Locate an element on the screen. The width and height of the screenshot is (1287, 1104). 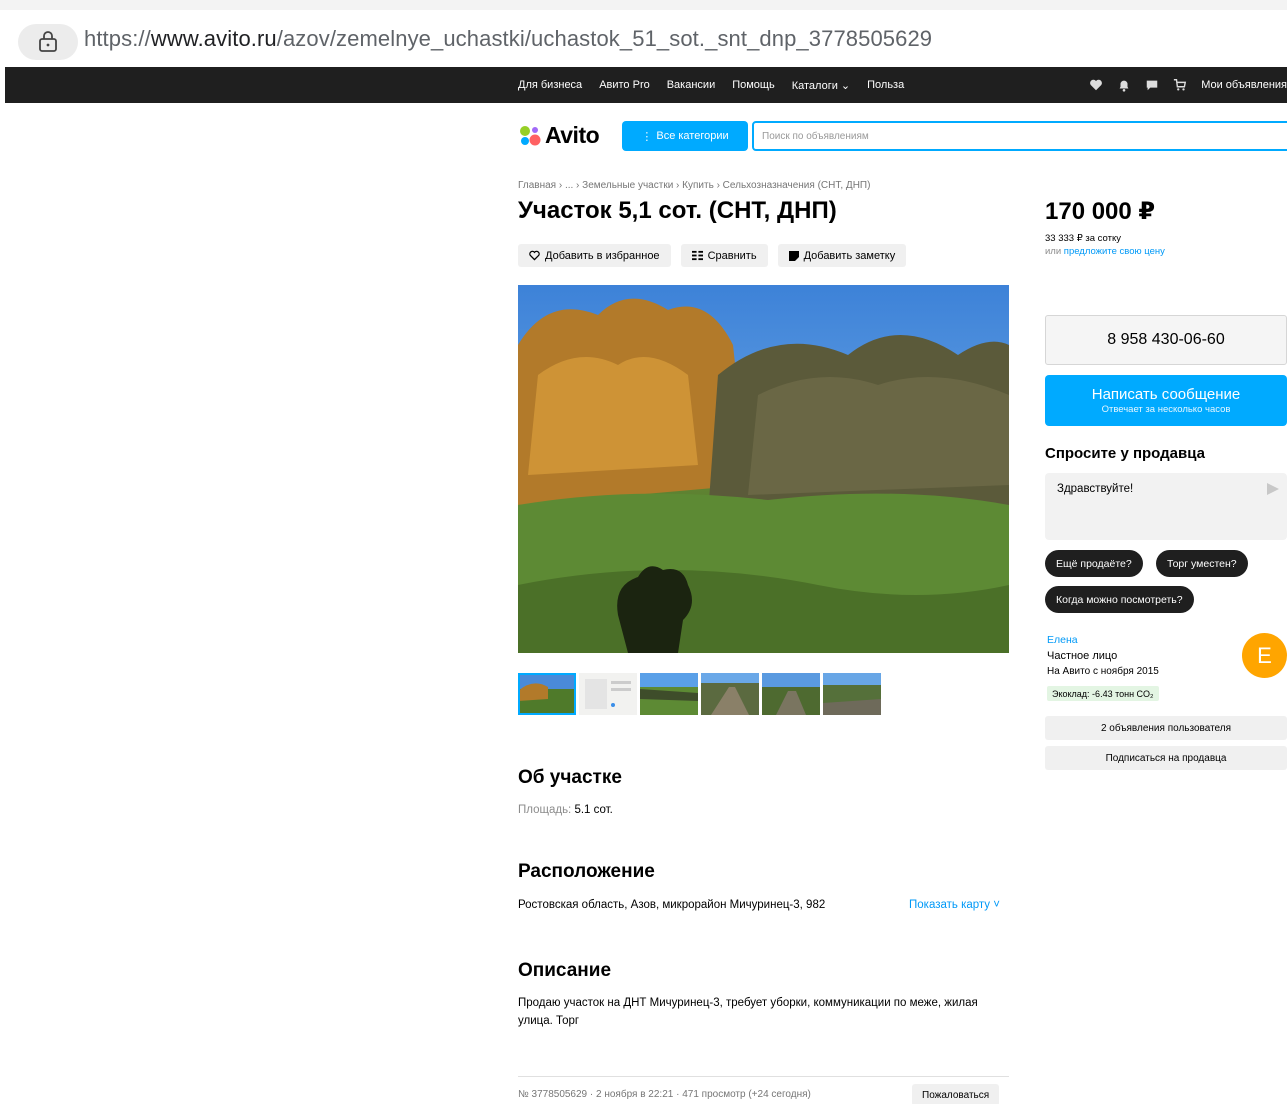
ask-seller-text: Здравствуйте! is located at coordinates (1095, 489).